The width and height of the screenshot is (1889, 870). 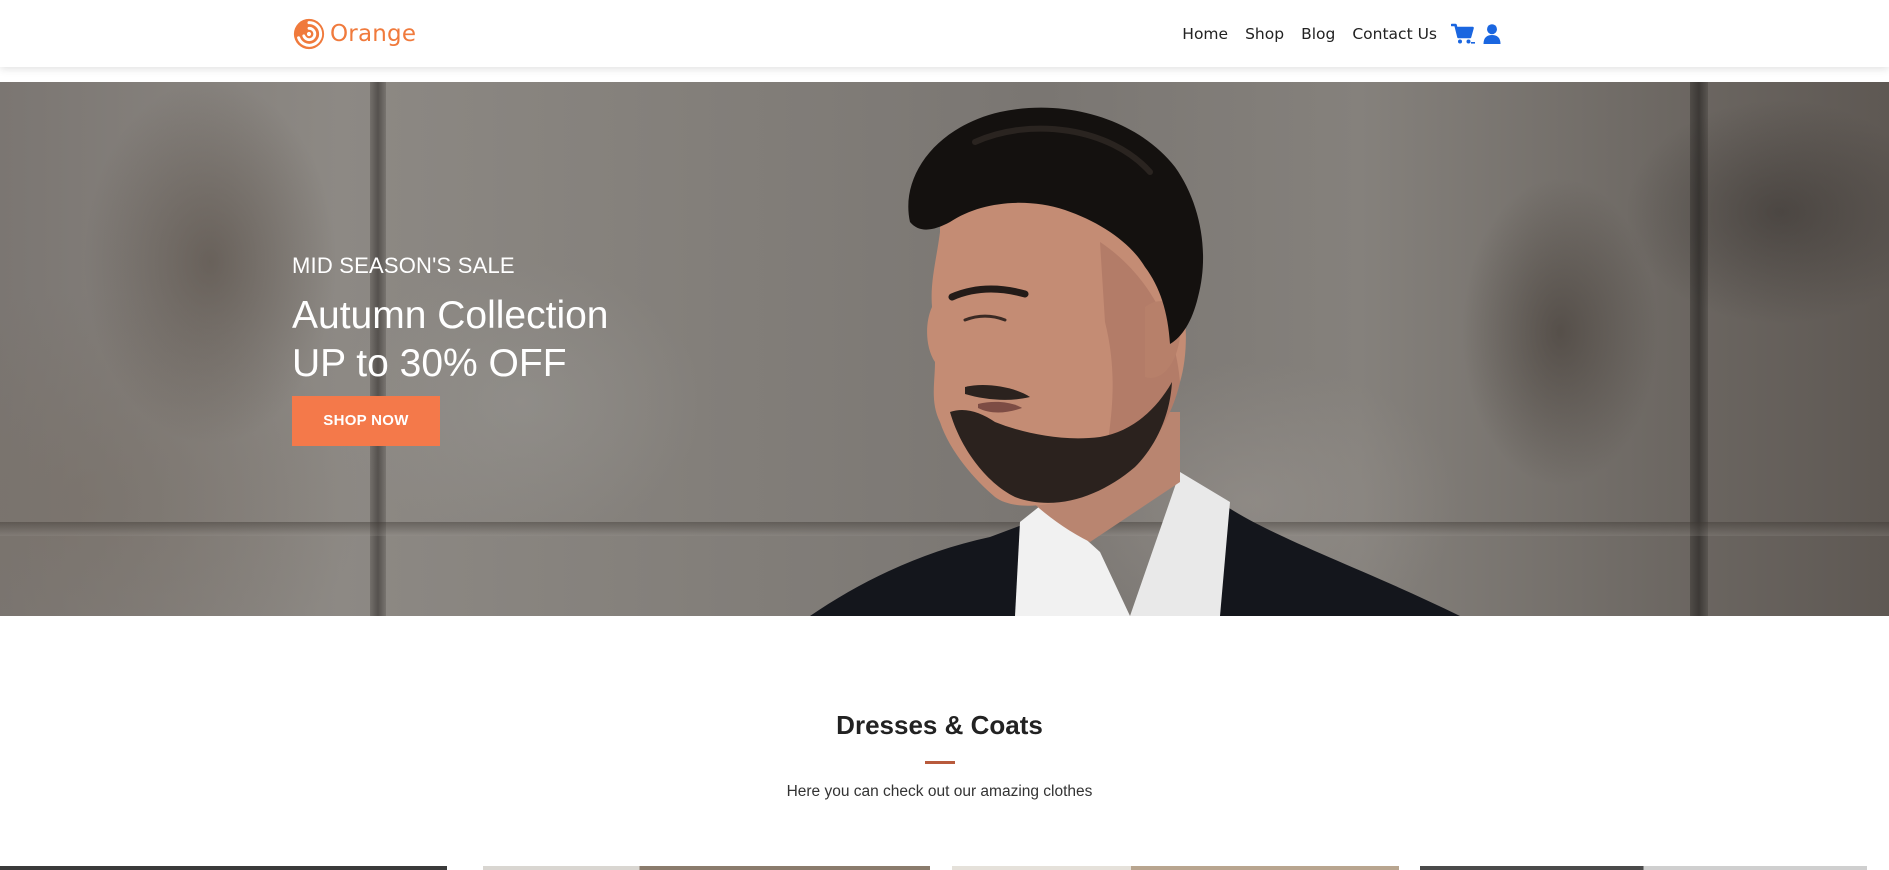 What do you see at coordinates (944, 868) in the screenshot?
I see `product-grid` at bounding box center [944, 868].